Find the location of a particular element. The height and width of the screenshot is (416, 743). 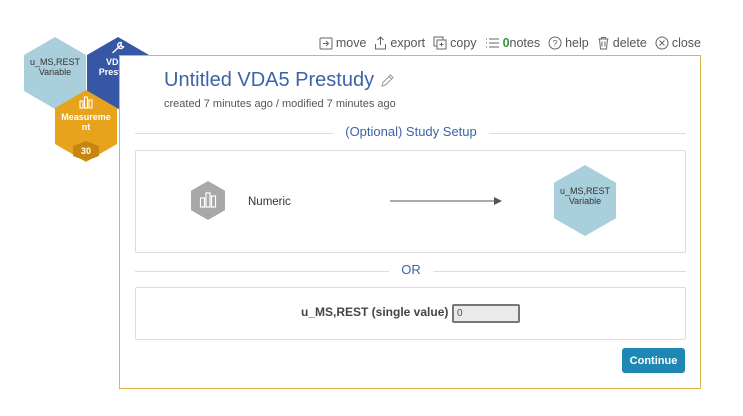

target-variable-type: Variable is located at coordinates (585, 201).